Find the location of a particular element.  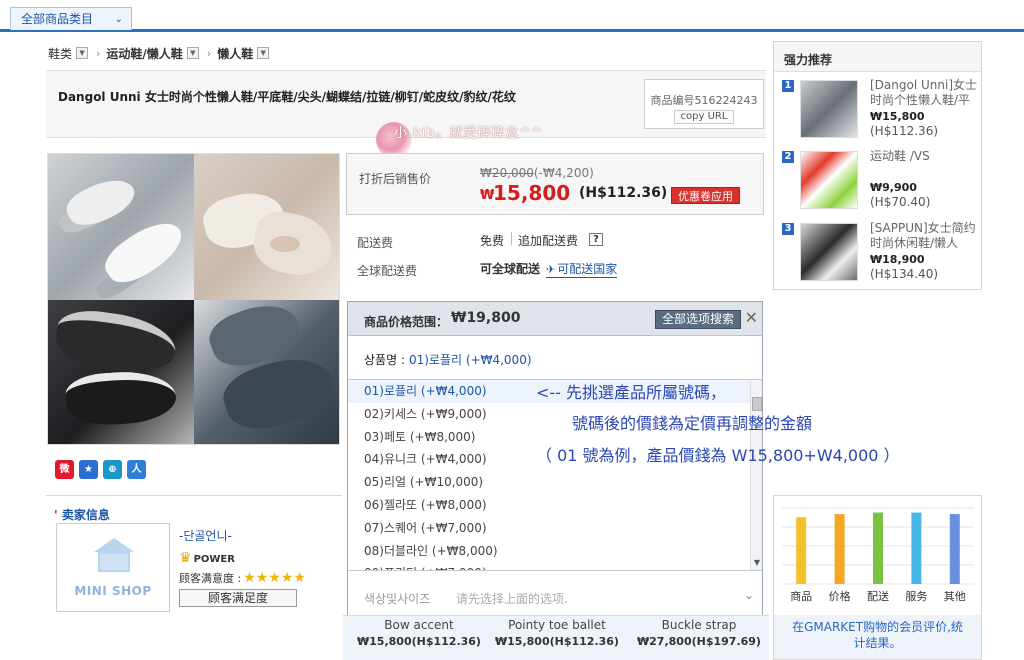

recommend-item-title: [Dangol Unni]女士时尚个性懒人鞋/平 is located at coordinates (924, 93).